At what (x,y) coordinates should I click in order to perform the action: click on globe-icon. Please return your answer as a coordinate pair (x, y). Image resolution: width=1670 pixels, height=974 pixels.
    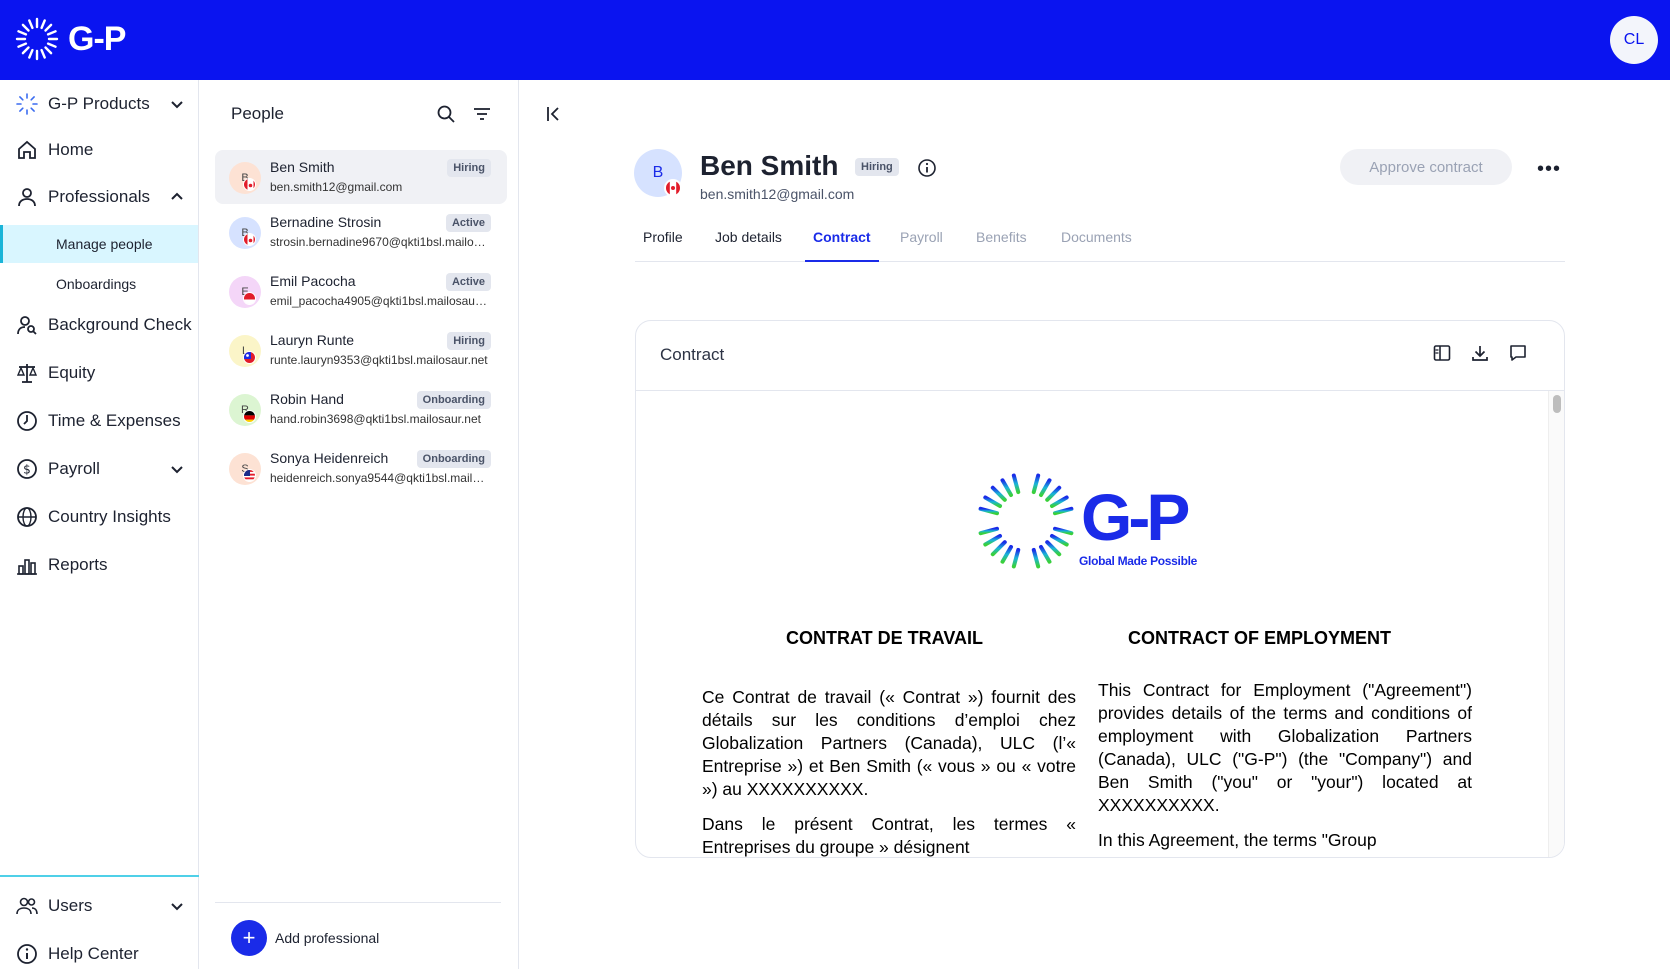
    Looking at the image, I should click on (27, 517).